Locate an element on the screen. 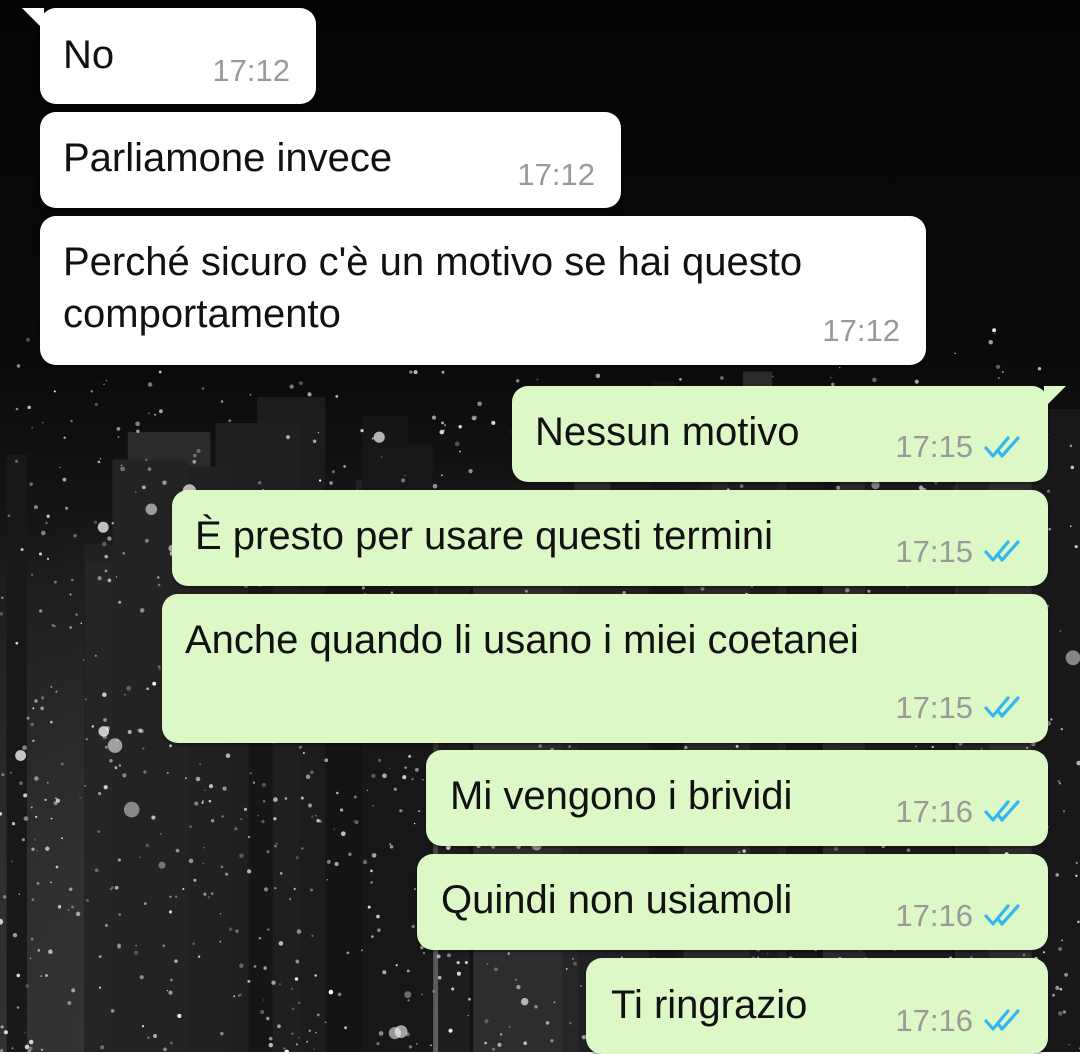 This screenshot has height=1054, width=1080. incoming-message-bubble: Parliamone invece 17:12 is located at coordinates (330, 160).